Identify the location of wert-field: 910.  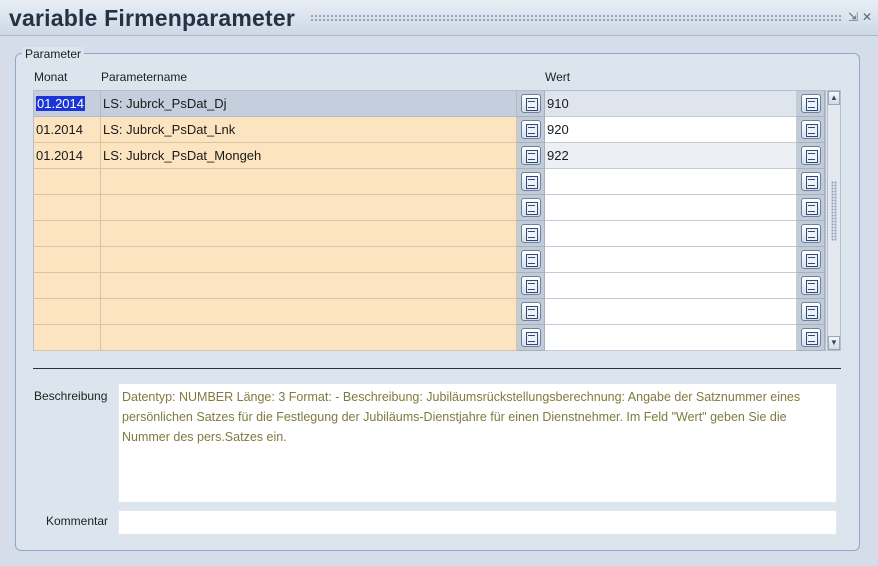
(671, 104).